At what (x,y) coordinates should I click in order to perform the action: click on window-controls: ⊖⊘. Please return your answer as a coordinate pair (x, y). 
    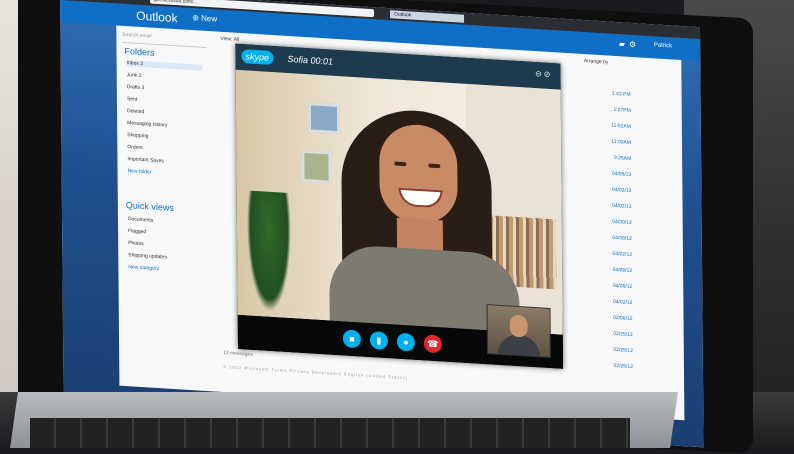
    Looking at the image, I should click on (543, 74).